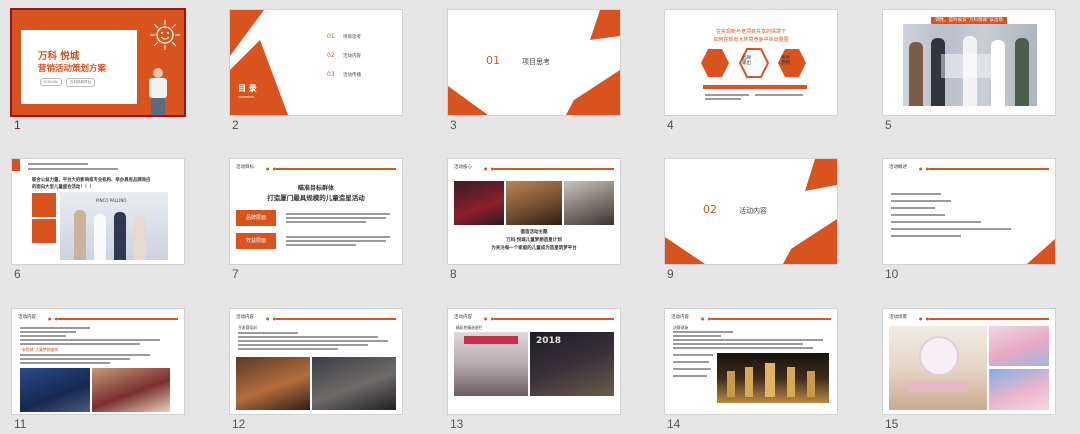 The width and height of the screenshot is (1080, 434). I want to click on slide-number: 11, so click(20, 424).